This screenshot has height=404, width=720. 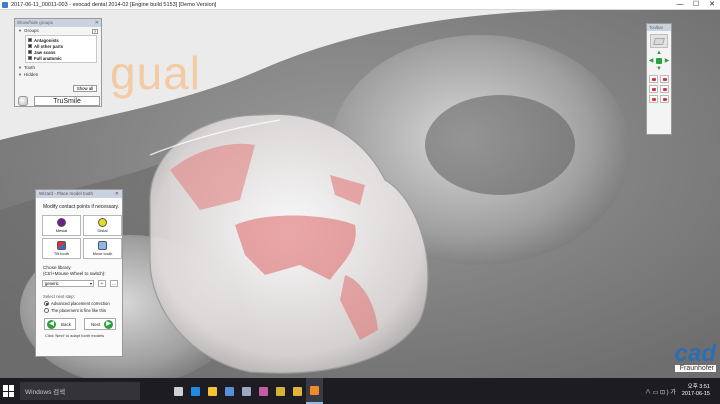 What do you see at coordinates (61, 230) in the screenshot?
I see `button-label: Mesial` at bounding box center [61, 230].